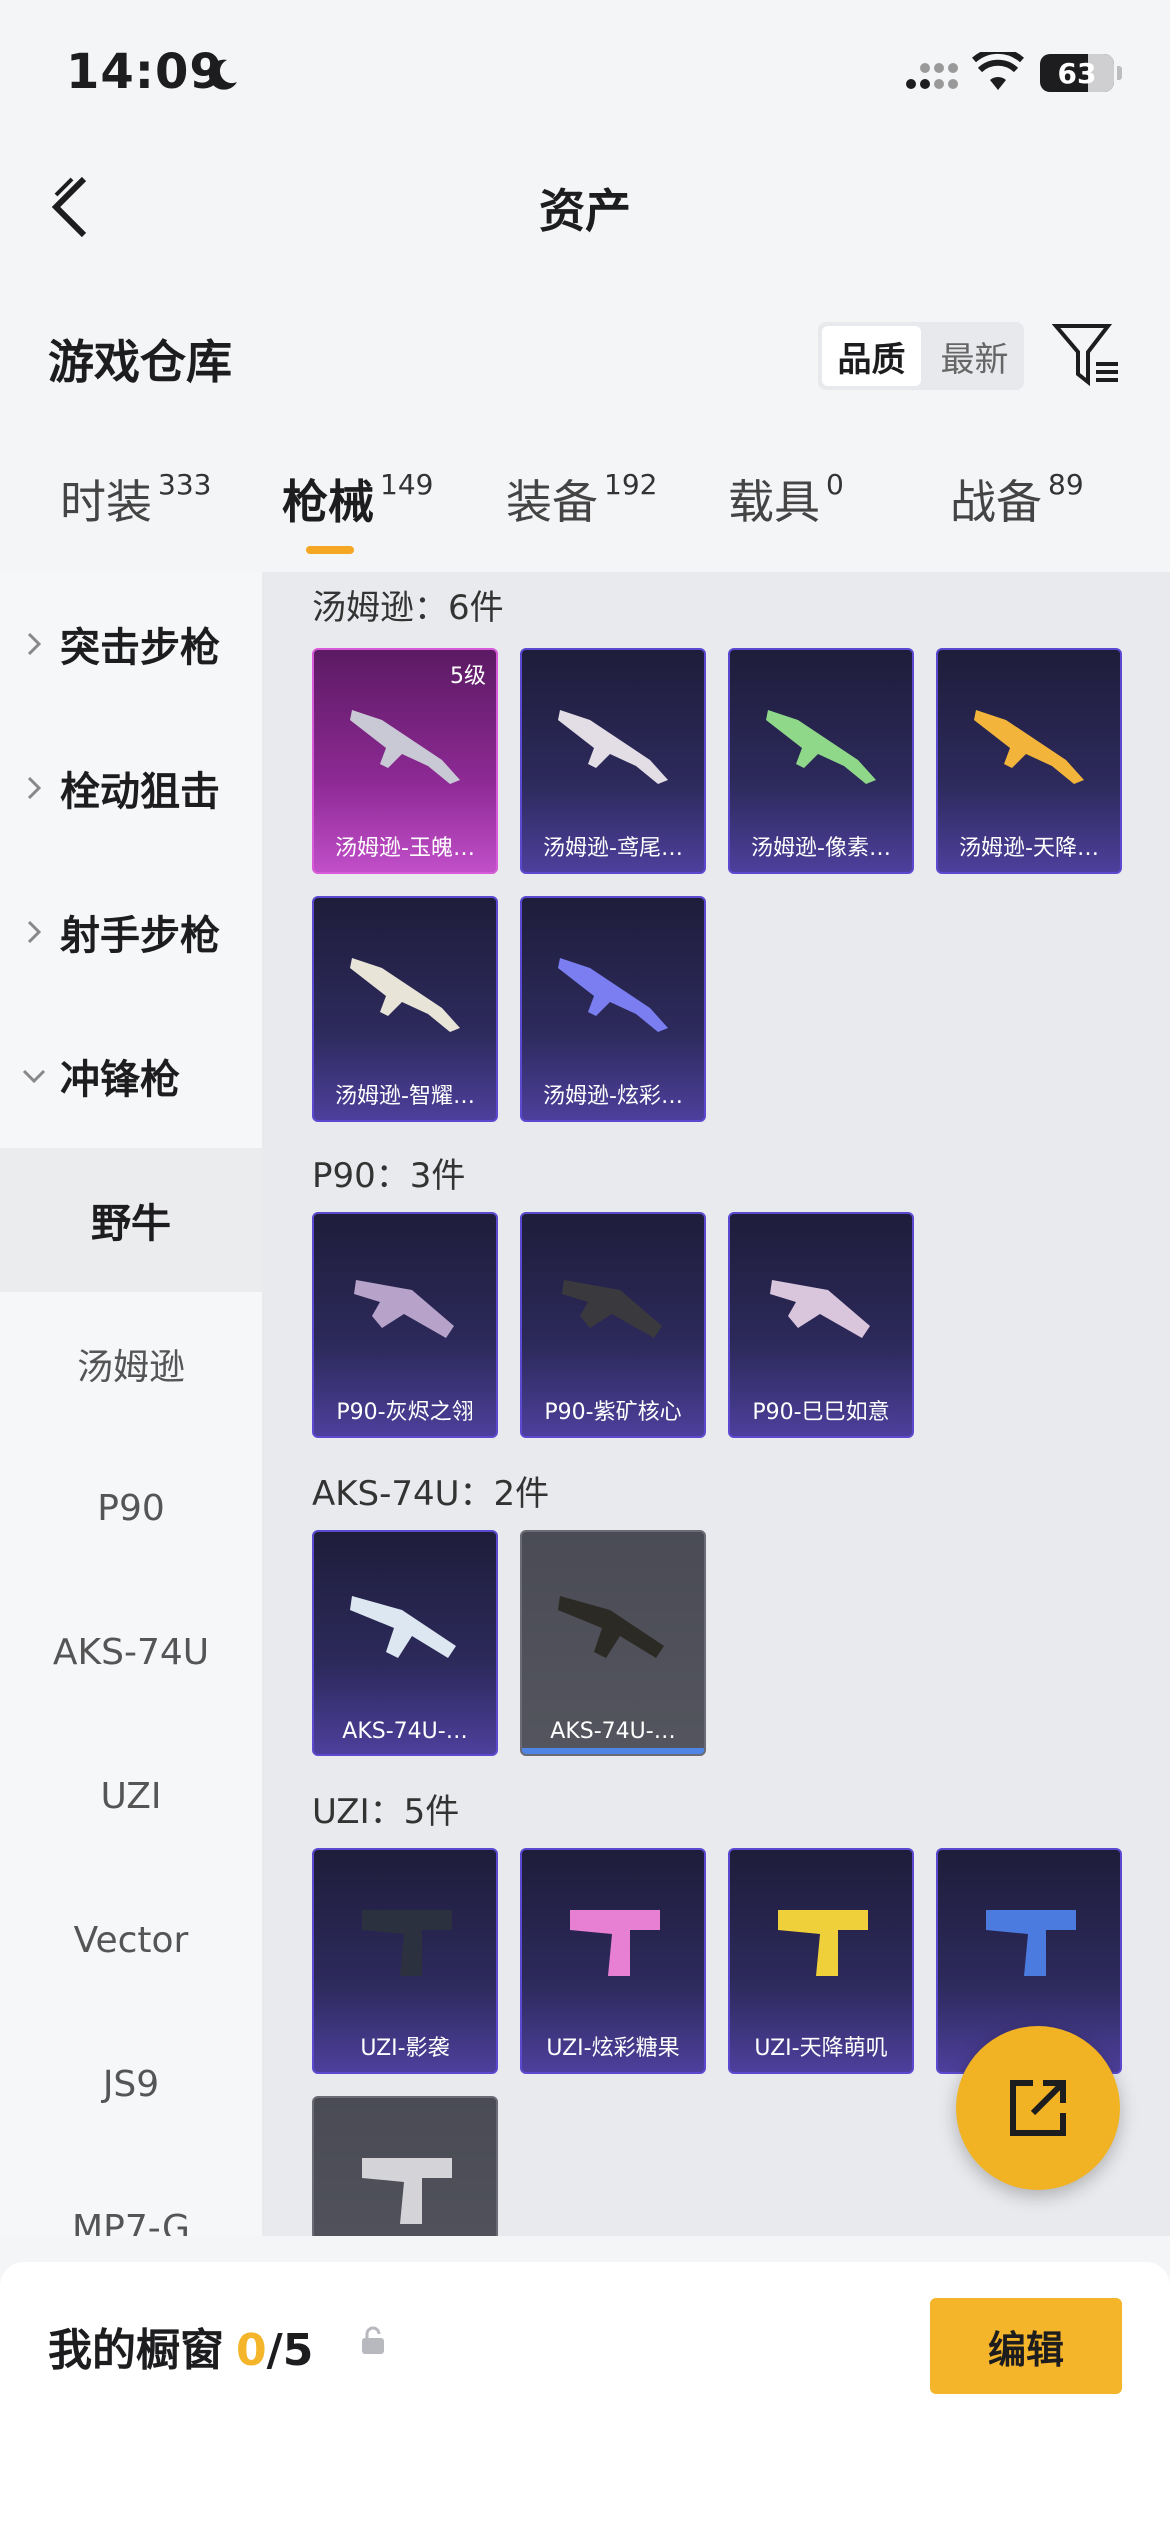 The height and width of the screenshot is (2532, 1170). What do you see at coordinates (136, 2350) in the screenshot?
I see `showcase-label: 我的橱窗` at bounding box center [136, 2350].